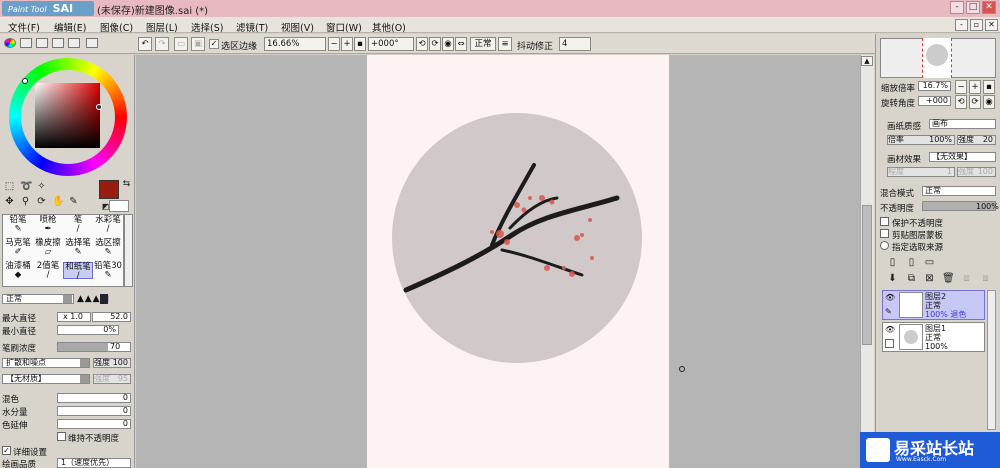 Image resolution: width=1000 pixels, height=468 pixels. What do you see at coordinates (10, 43) in the screenshot?
I see `color-wheel-tab-icon` at bounding box center [10, 43].